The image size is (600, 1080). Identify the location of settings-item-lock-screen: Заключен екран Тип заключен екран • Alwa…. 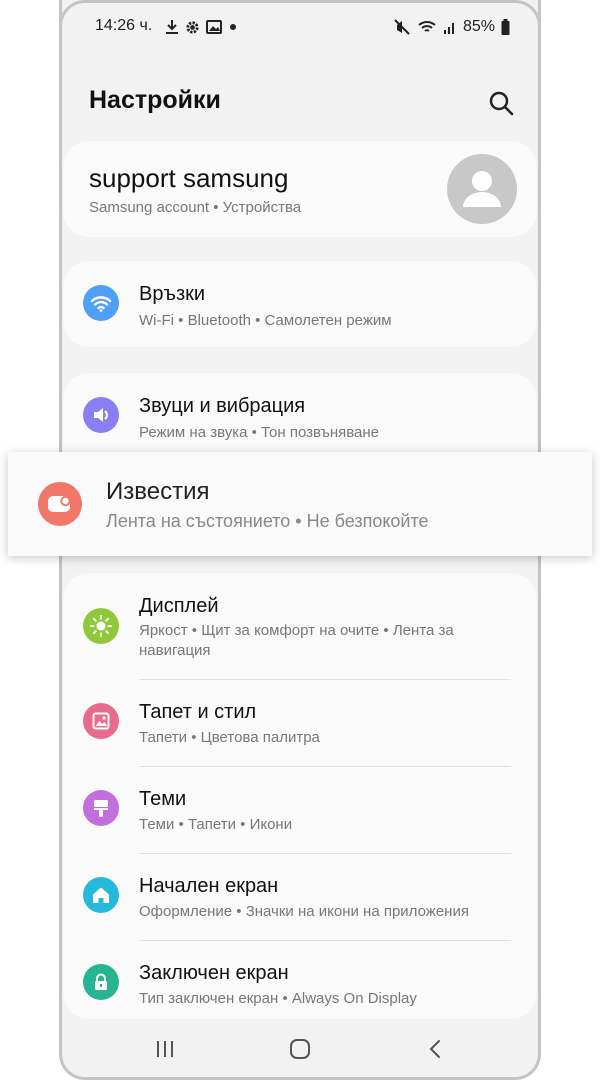
(300, 980).